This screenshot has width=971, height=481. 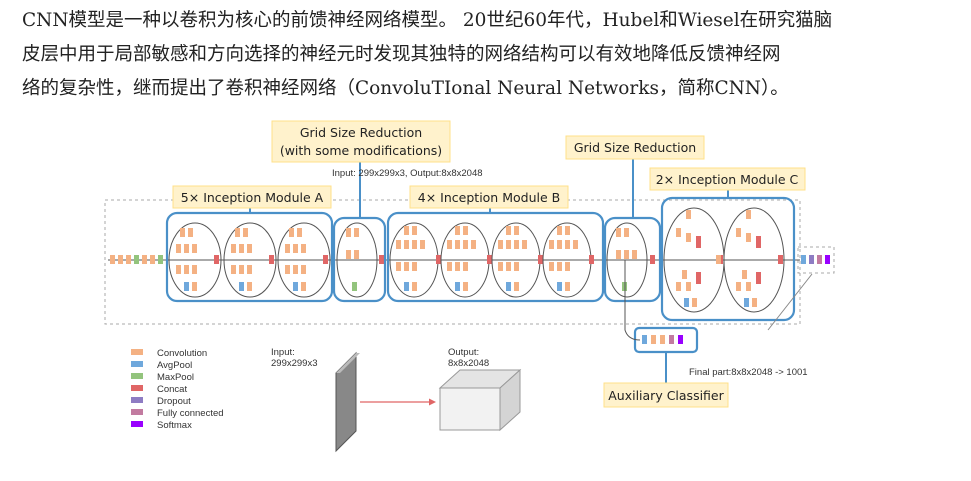 What do you see at coordinates (190, 413) in the screenshot?
I see `legend-label: Fully connected` at bounding box center [190, 413].